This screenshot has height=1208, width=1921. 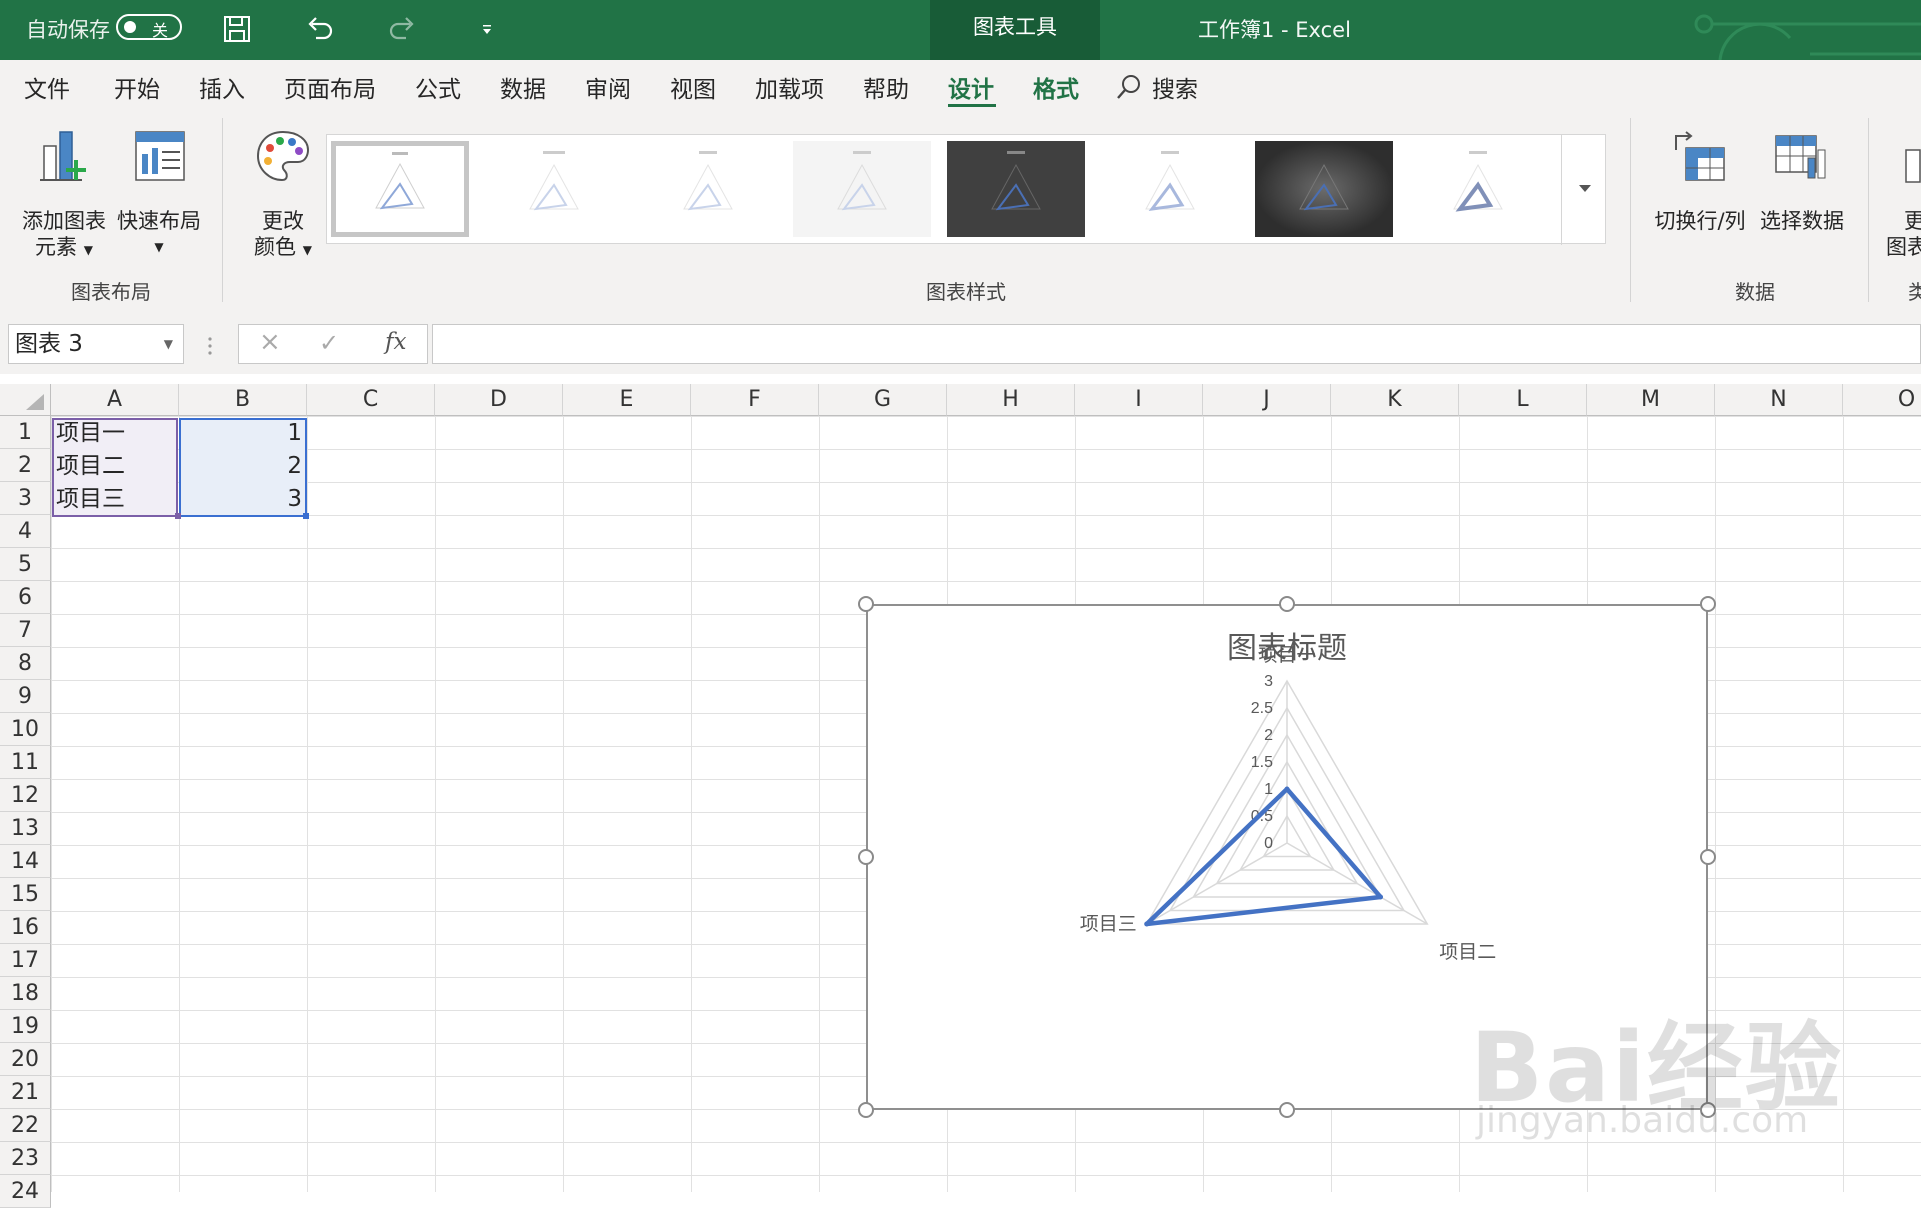 What do you see at coordinates (1882, 400) in the screenshot?
I see `column-header-O: O` at bounding box center [1882, 400].